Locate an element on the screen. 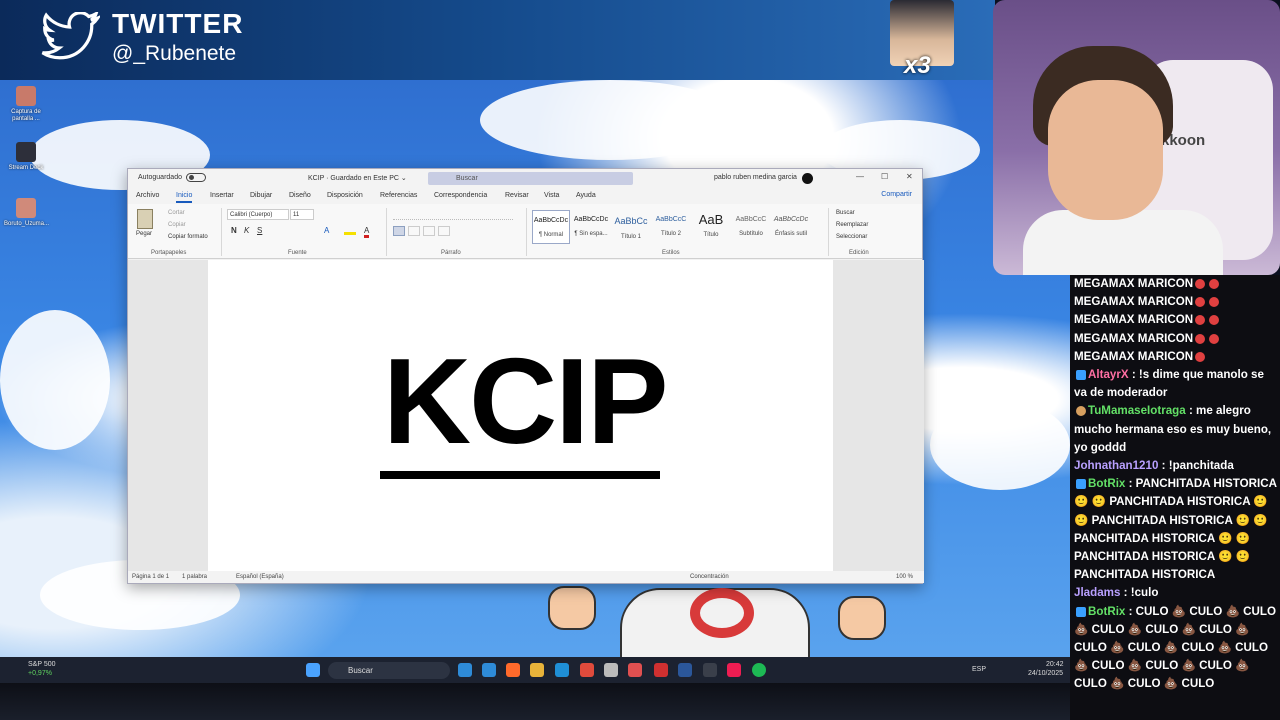  taskbar-search: Buscar is located at coordinates (389, 670).